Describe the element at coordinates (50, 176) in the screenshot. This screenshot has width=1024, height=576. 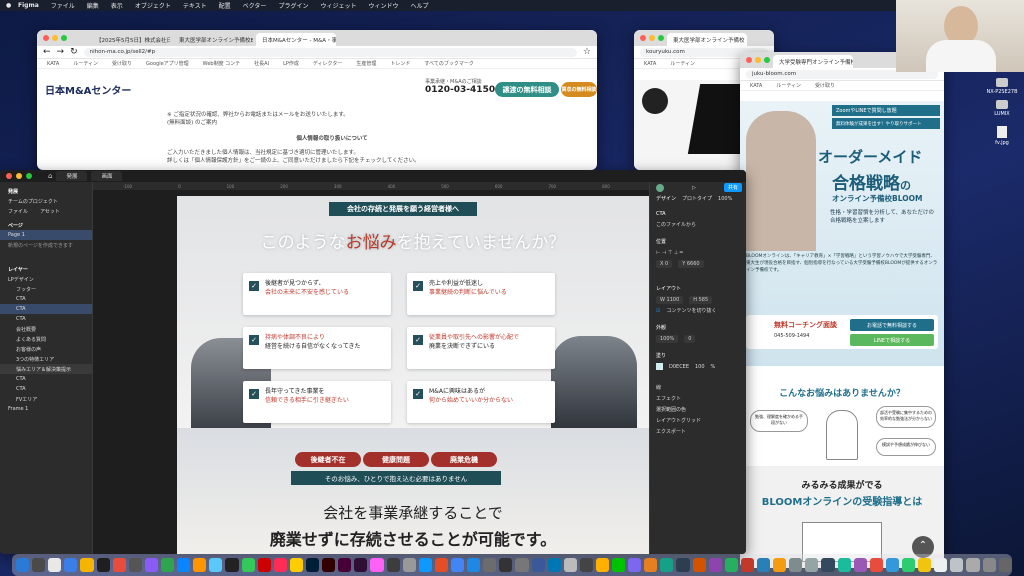
I see `home-icon: ⌂` at that location.